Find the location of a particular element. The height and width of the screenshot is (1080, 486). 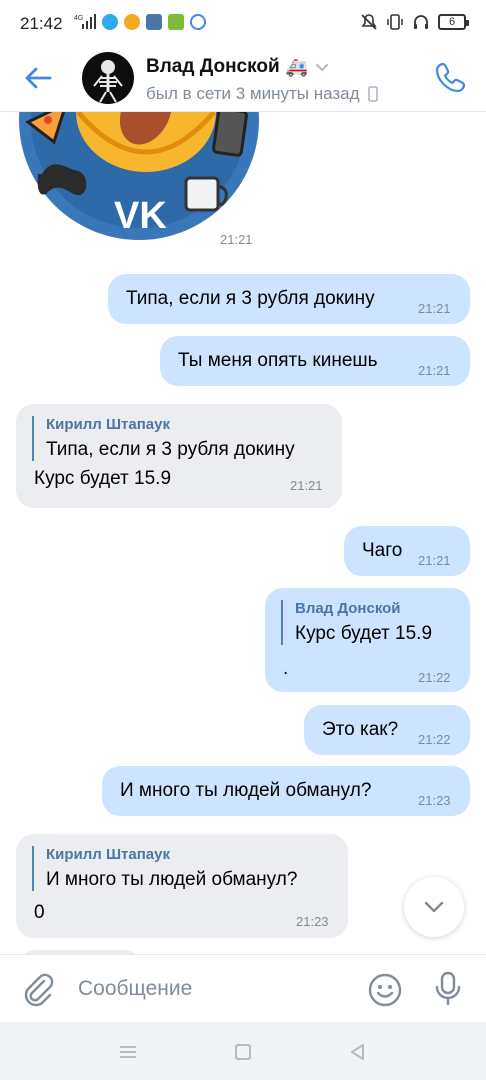

back-arrow-icon is located at coordinates (38, 78).